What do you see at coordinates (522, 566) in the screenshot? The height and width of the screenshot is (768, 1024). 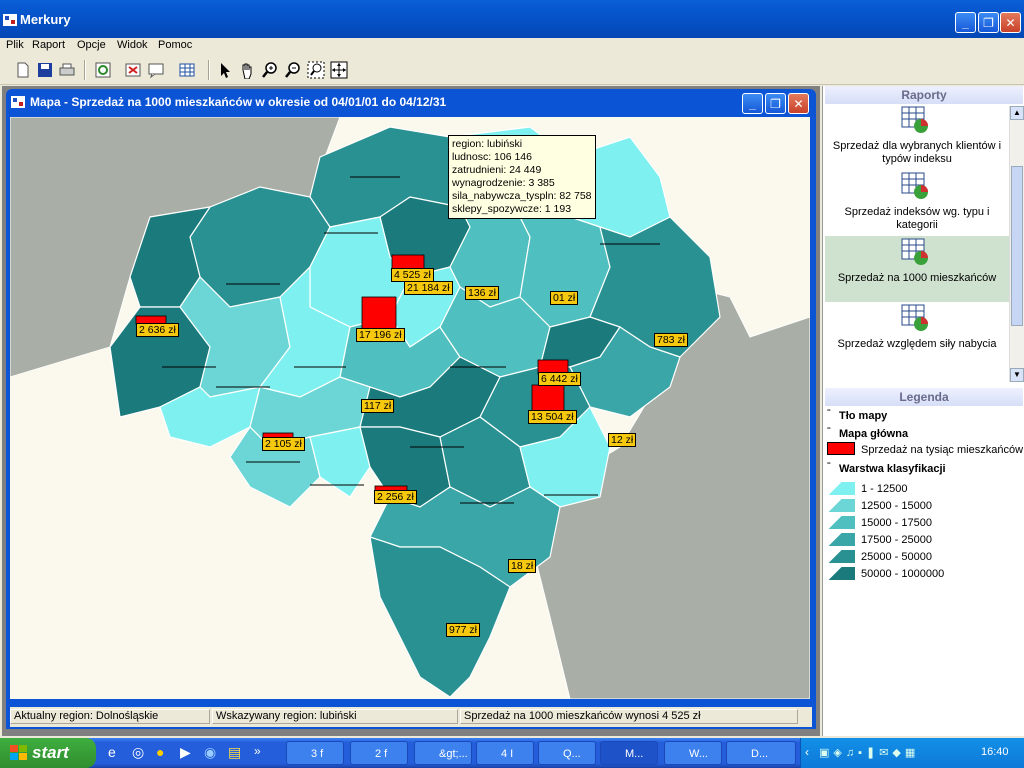 I see `map-label: 18 zł` at bounding box center [522, 566].